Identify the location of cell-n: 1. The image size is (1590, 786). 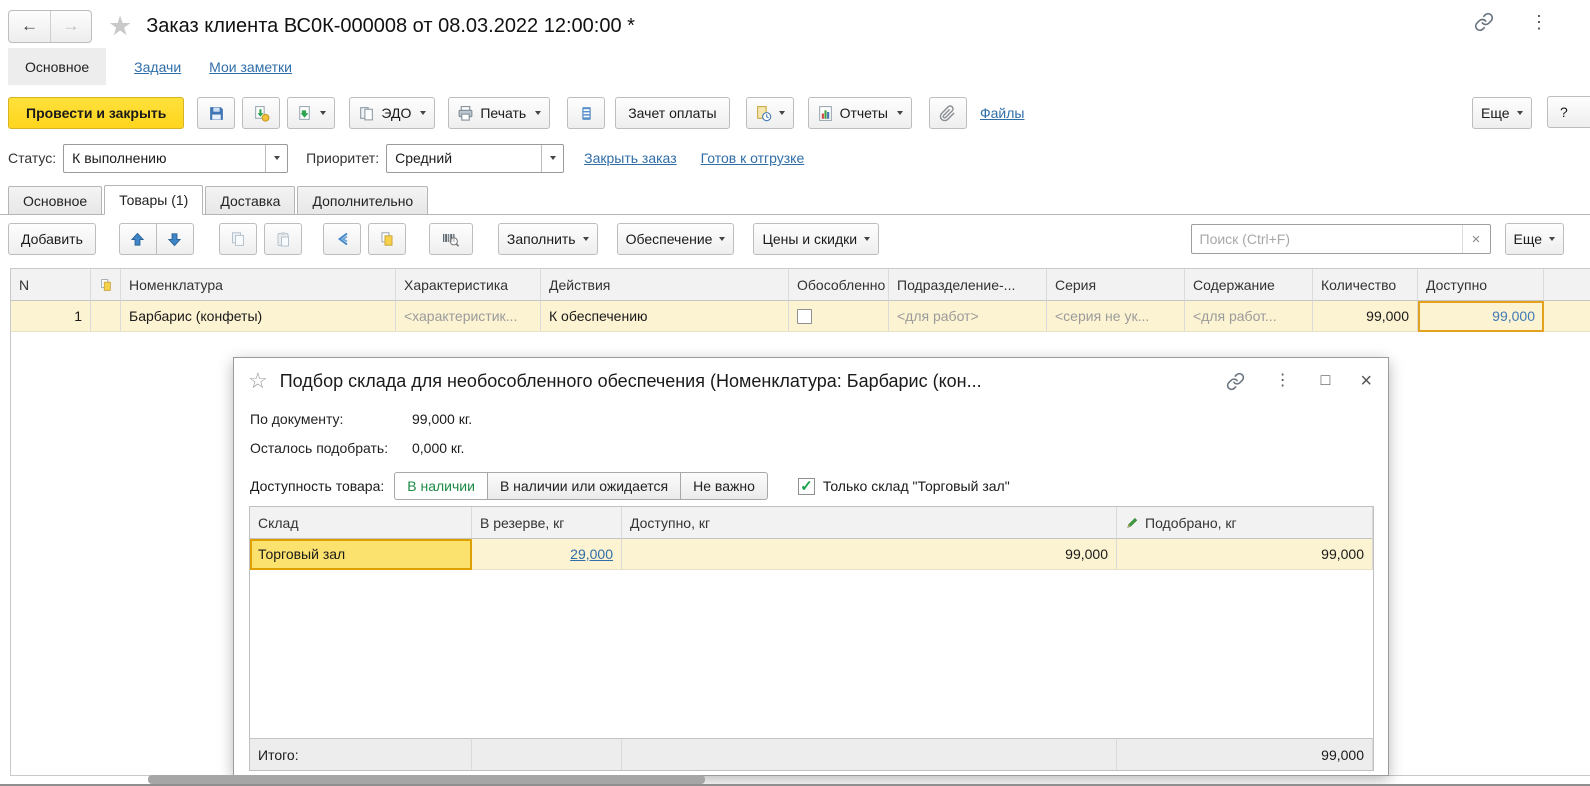
(51, 316).